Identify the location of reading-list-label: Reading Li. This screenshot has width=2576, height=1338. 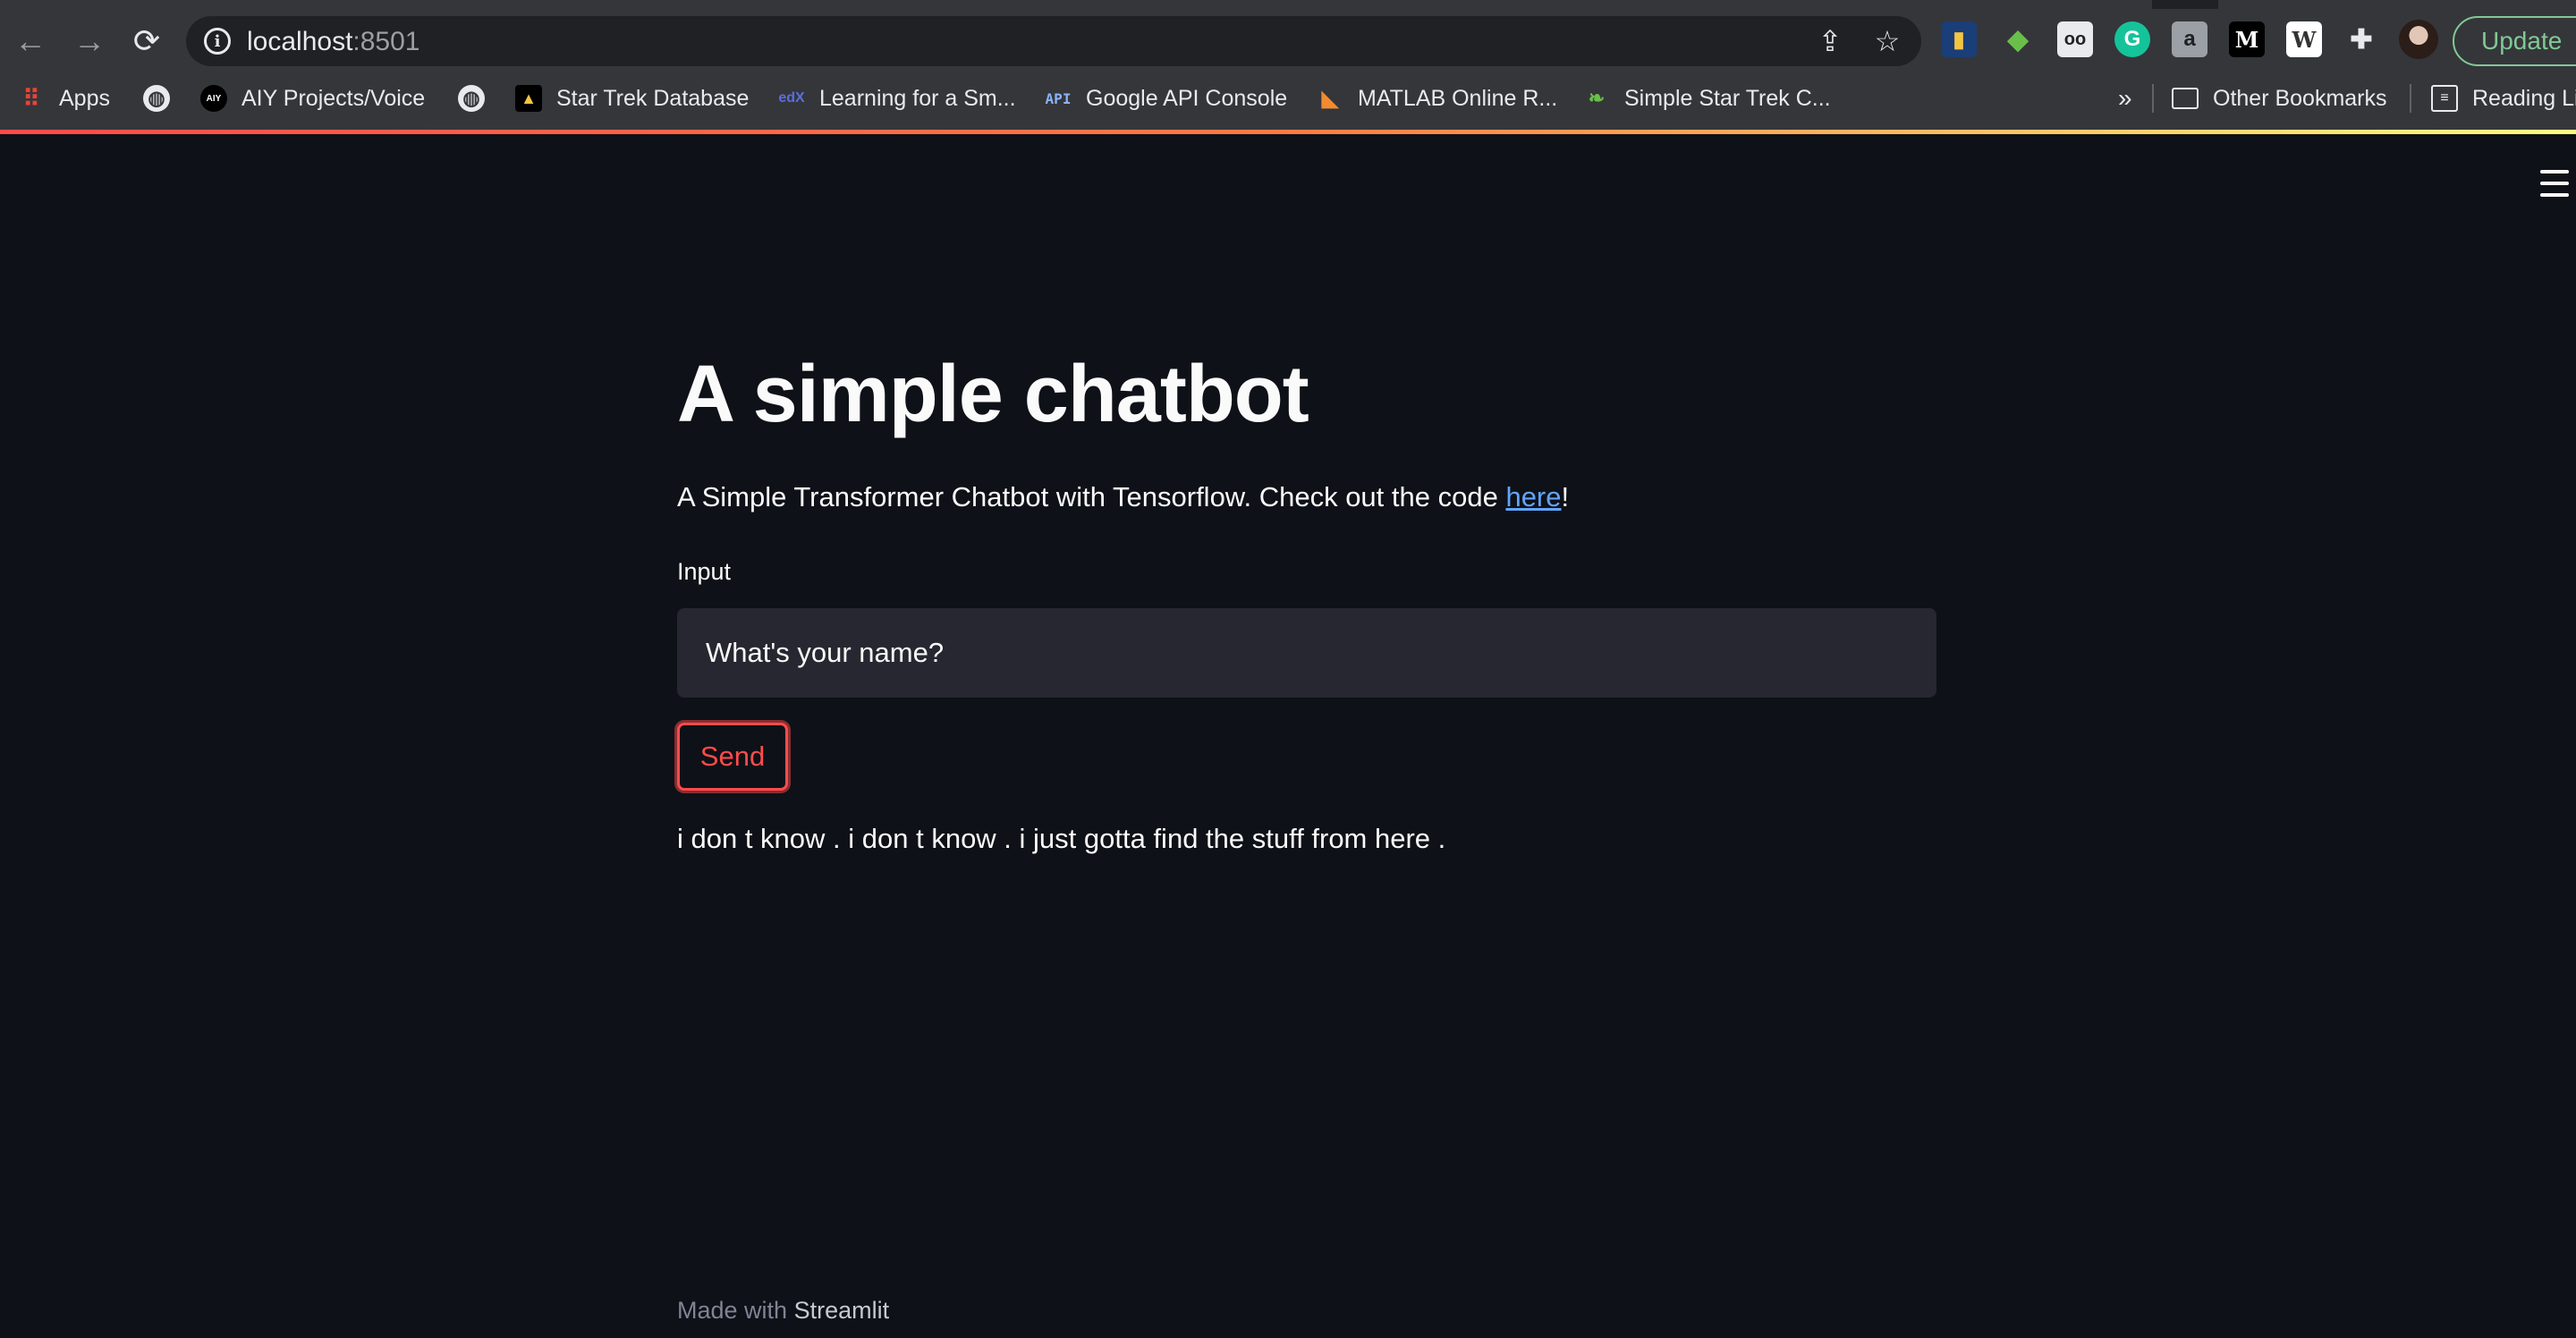
(2524, 98).